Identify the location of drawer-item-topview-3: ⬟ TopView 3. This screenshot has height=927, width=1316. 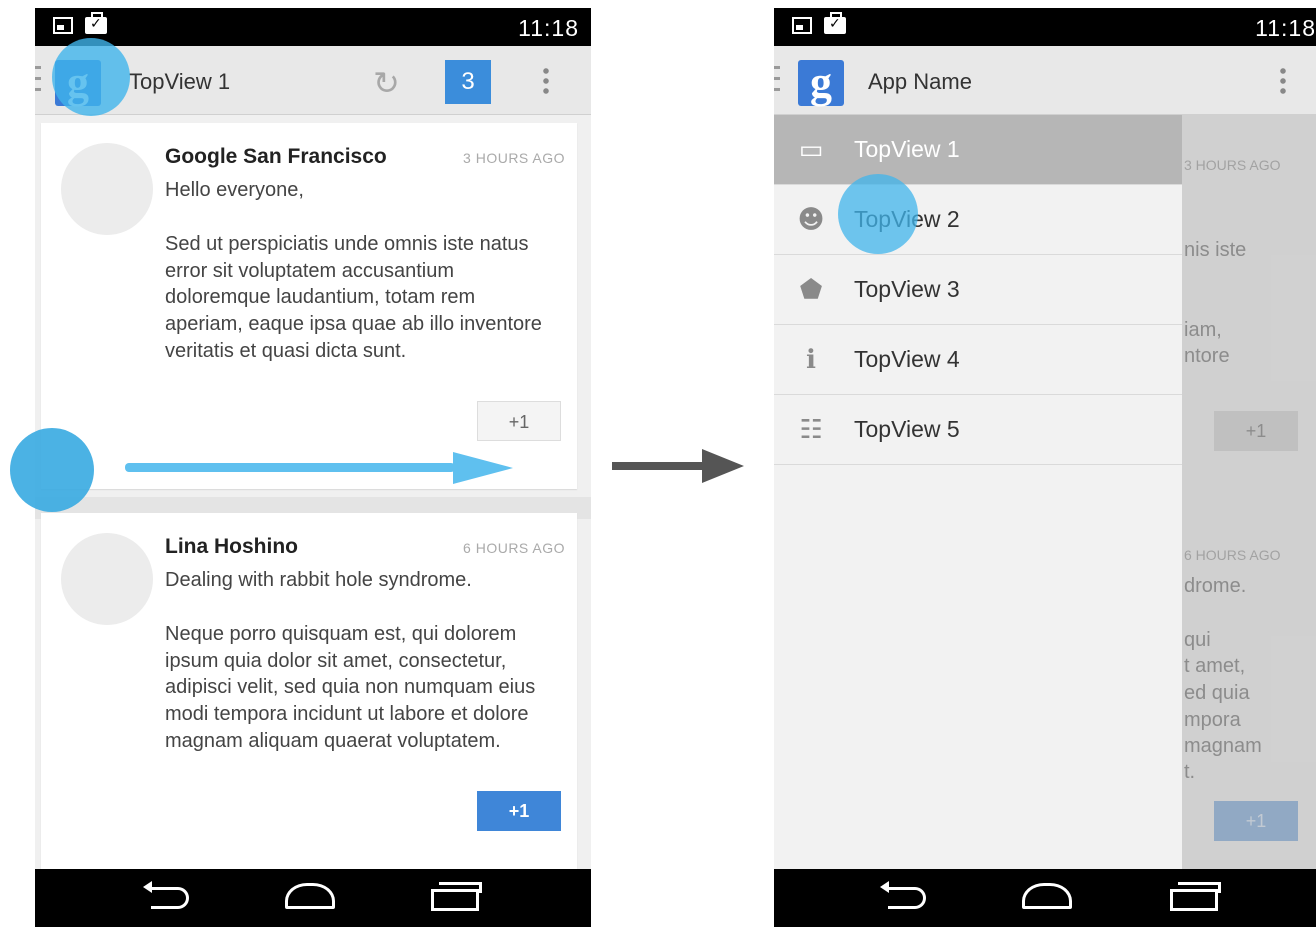
(978, 290).